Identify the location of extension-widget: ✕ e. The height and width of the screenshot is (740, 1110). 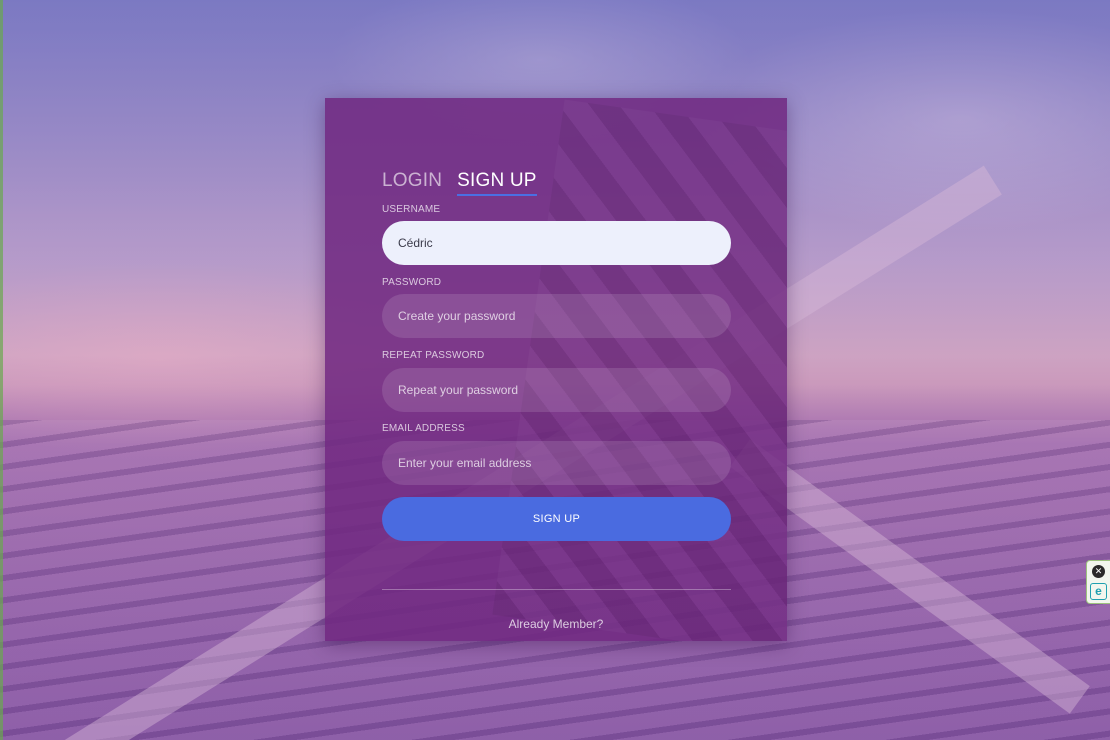
(1098, 582).